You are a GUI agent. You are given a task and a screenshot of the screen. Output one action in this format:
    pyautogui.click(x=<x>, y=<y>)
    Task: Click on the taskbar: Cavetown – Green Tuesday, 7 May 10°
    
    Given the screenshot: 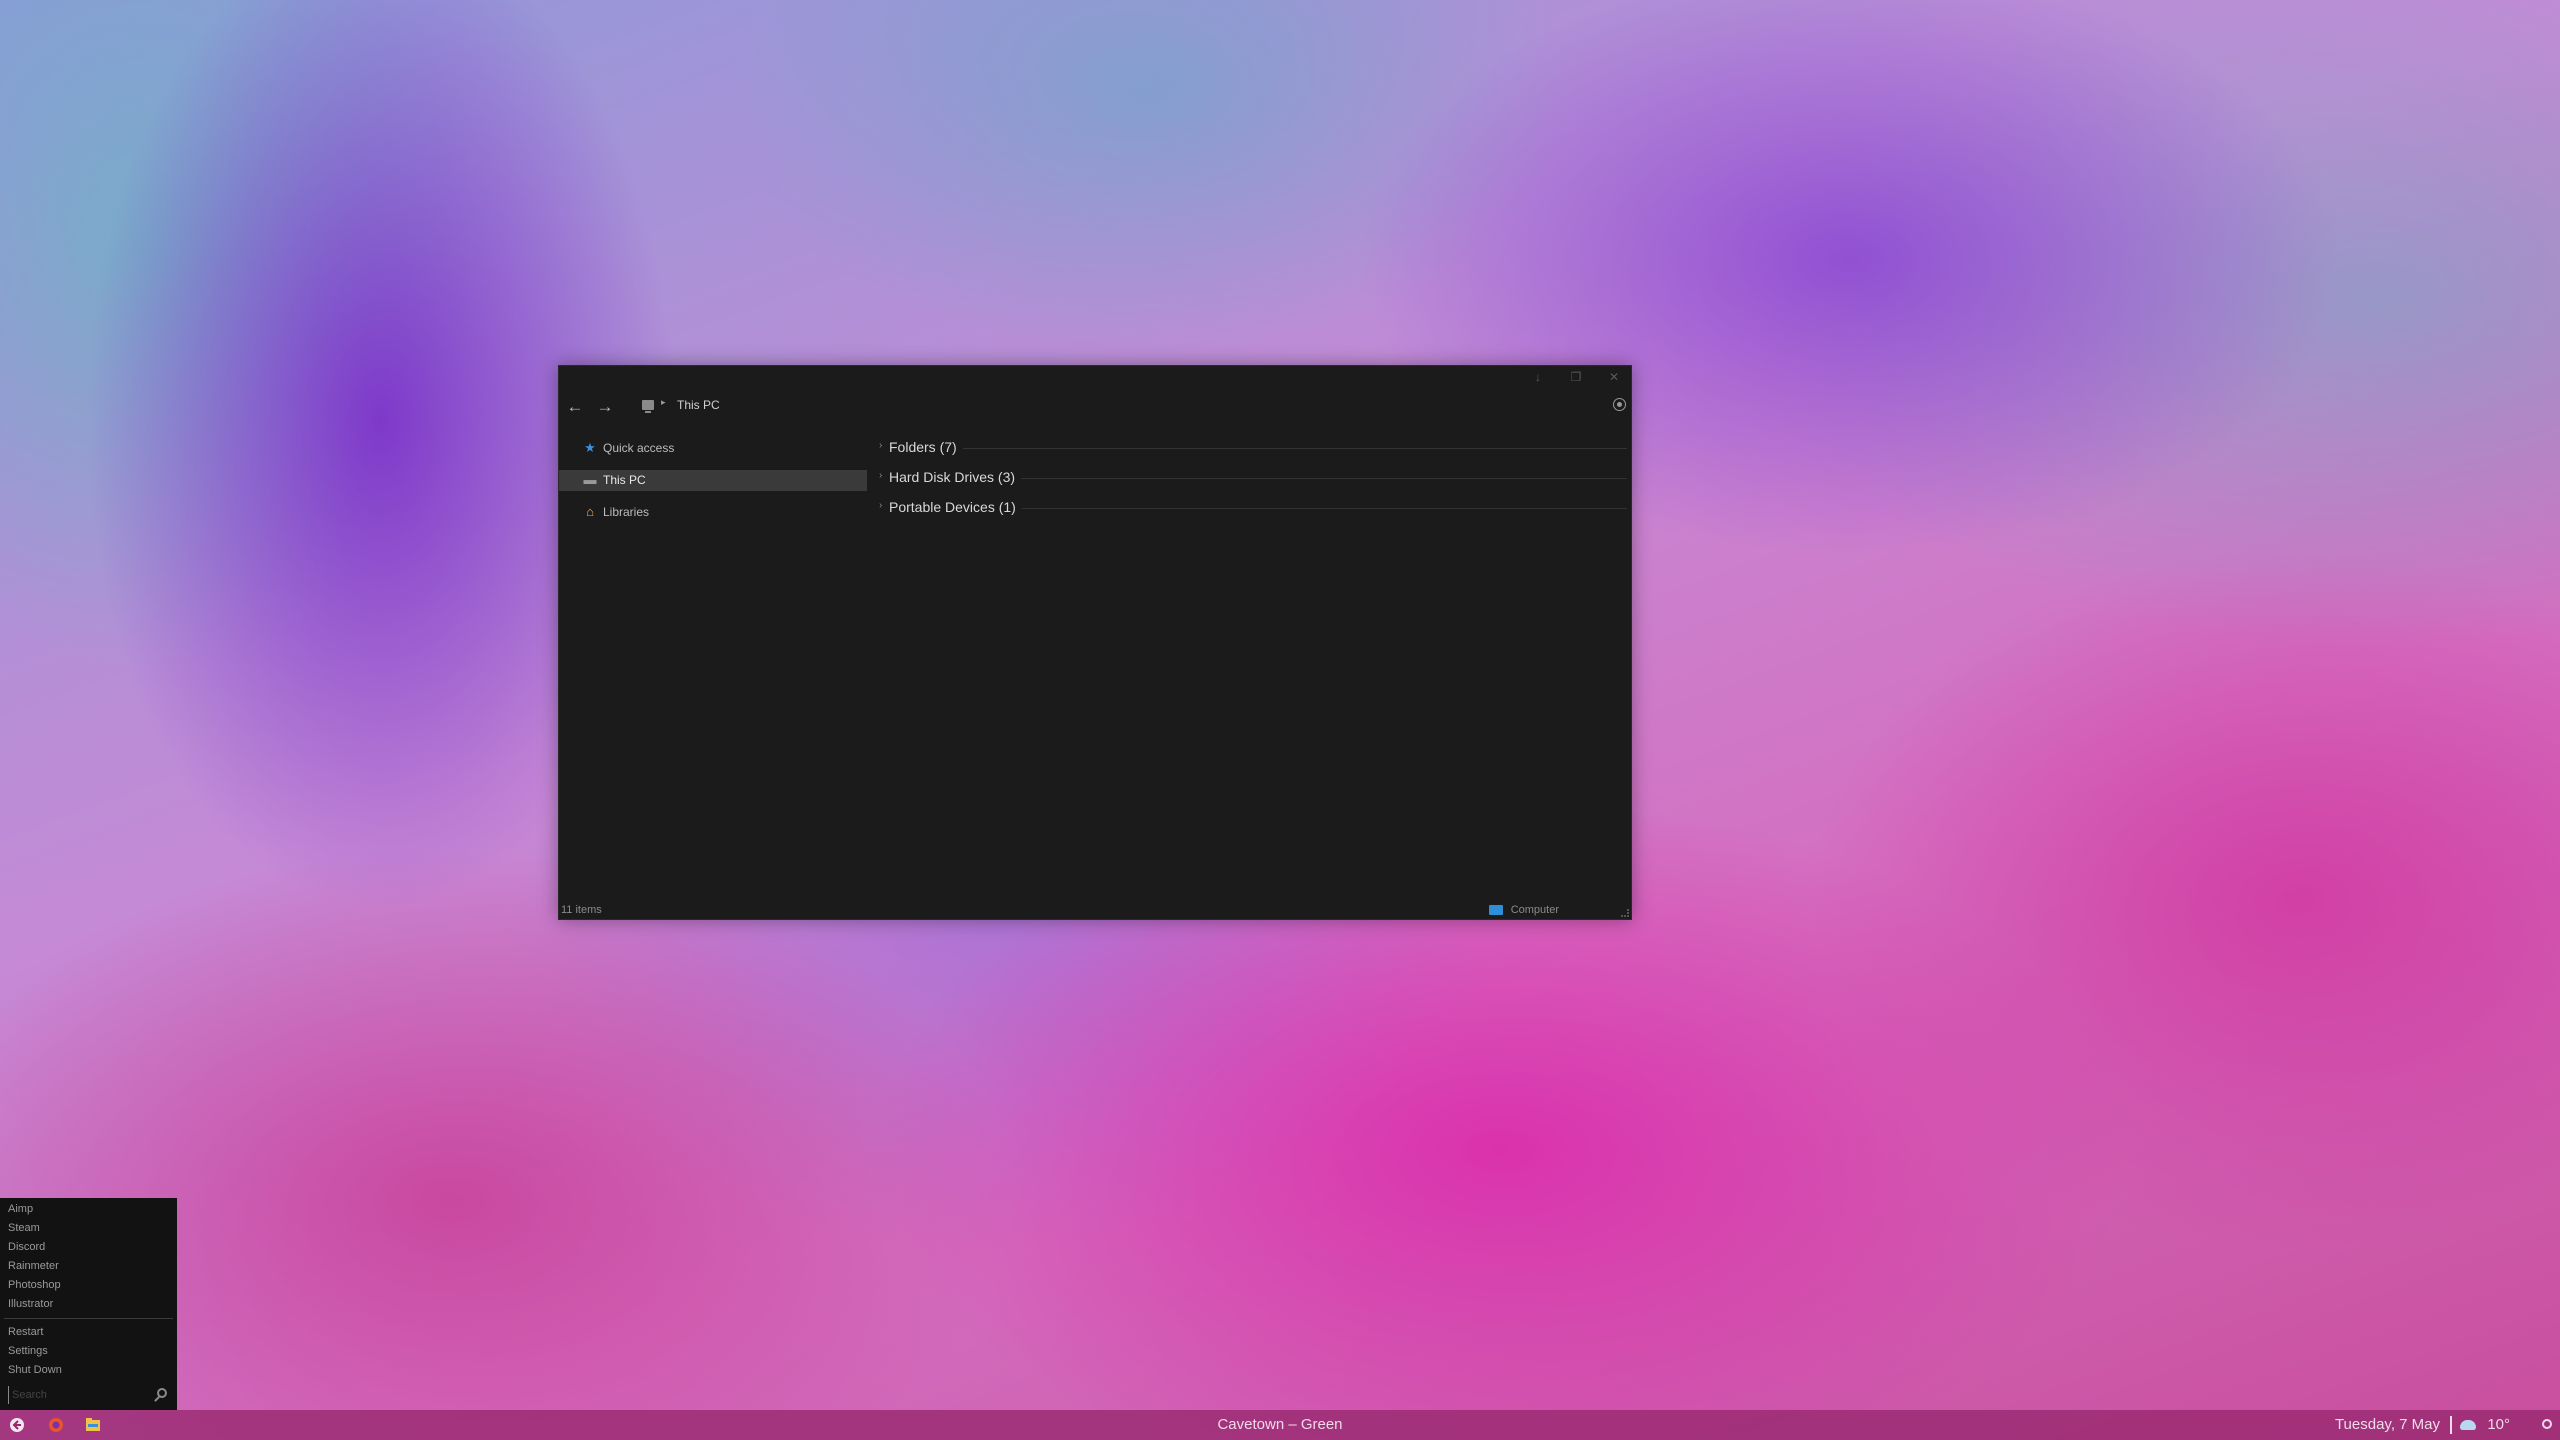 What is the action you would take?
    pyautogui.click(x=1280, y=1425)
    